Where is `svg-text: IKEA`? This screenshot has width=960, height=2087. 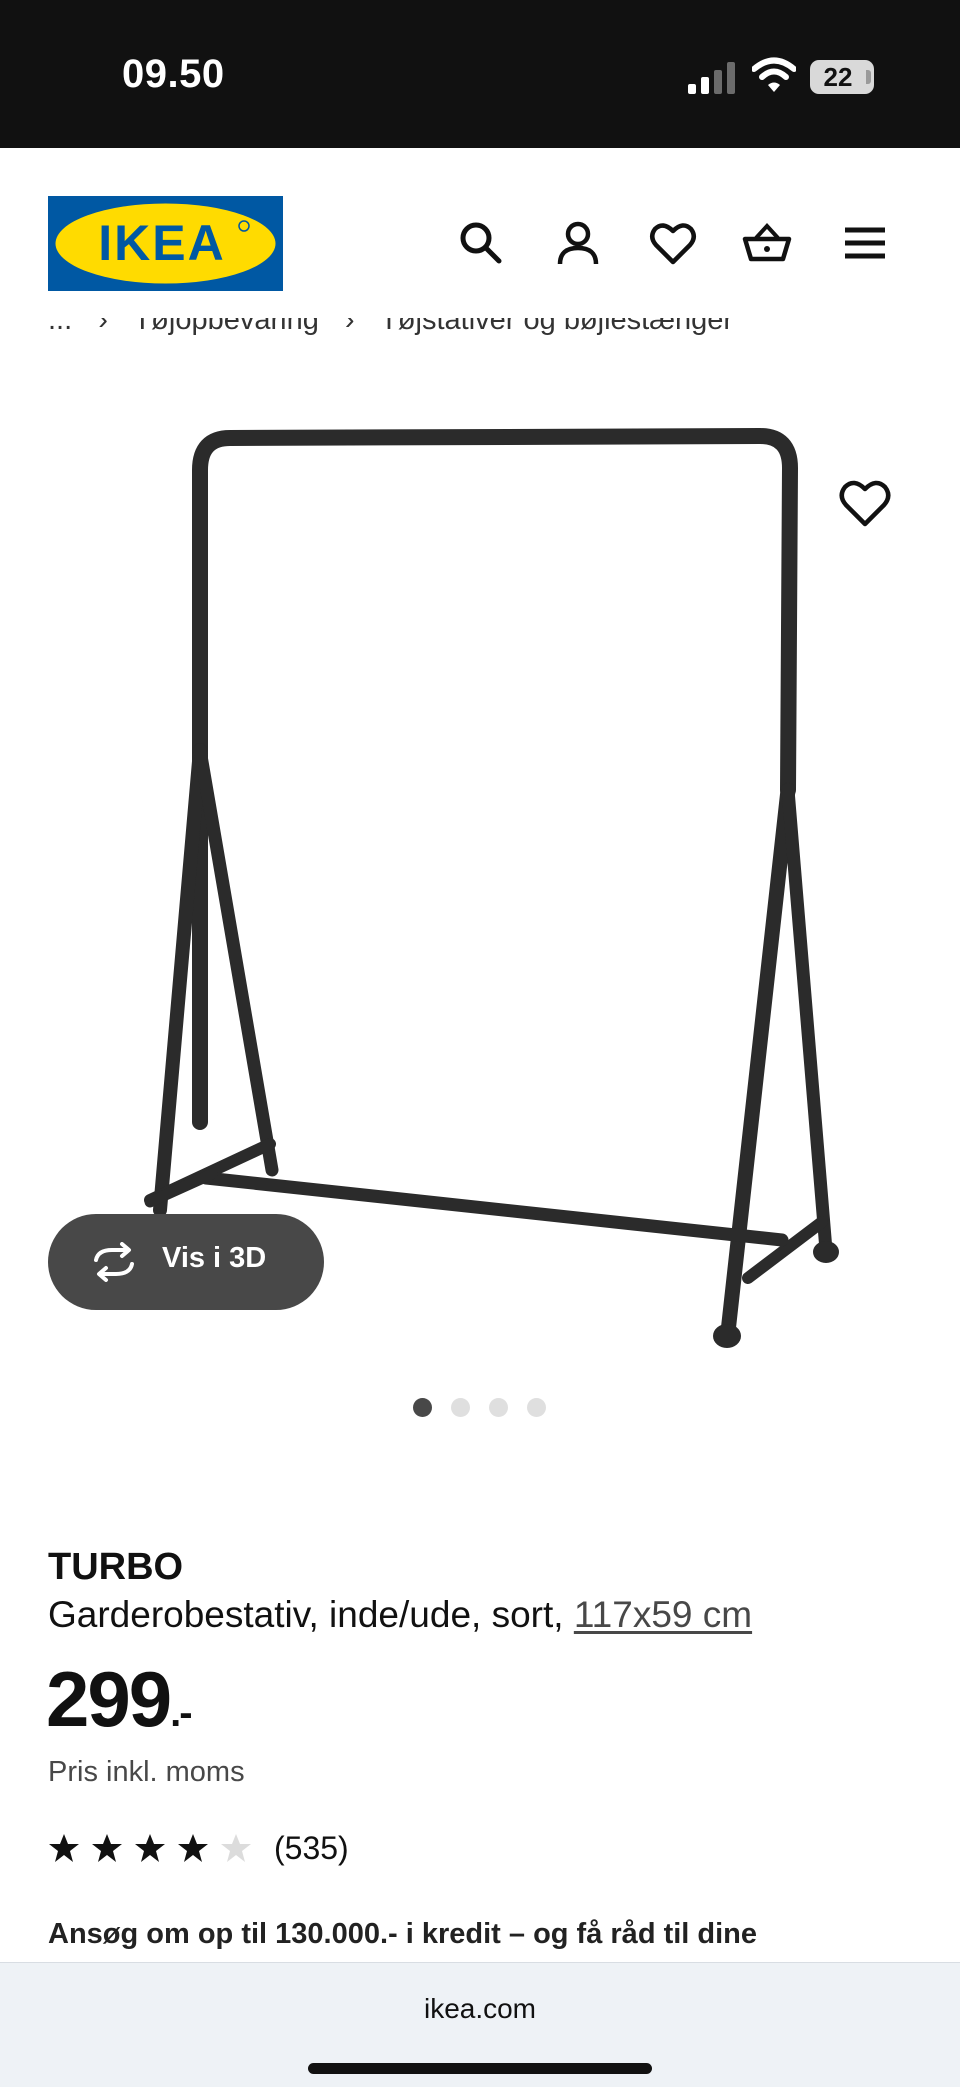 svg-text: IKEA is located at coordinates (161, 243).